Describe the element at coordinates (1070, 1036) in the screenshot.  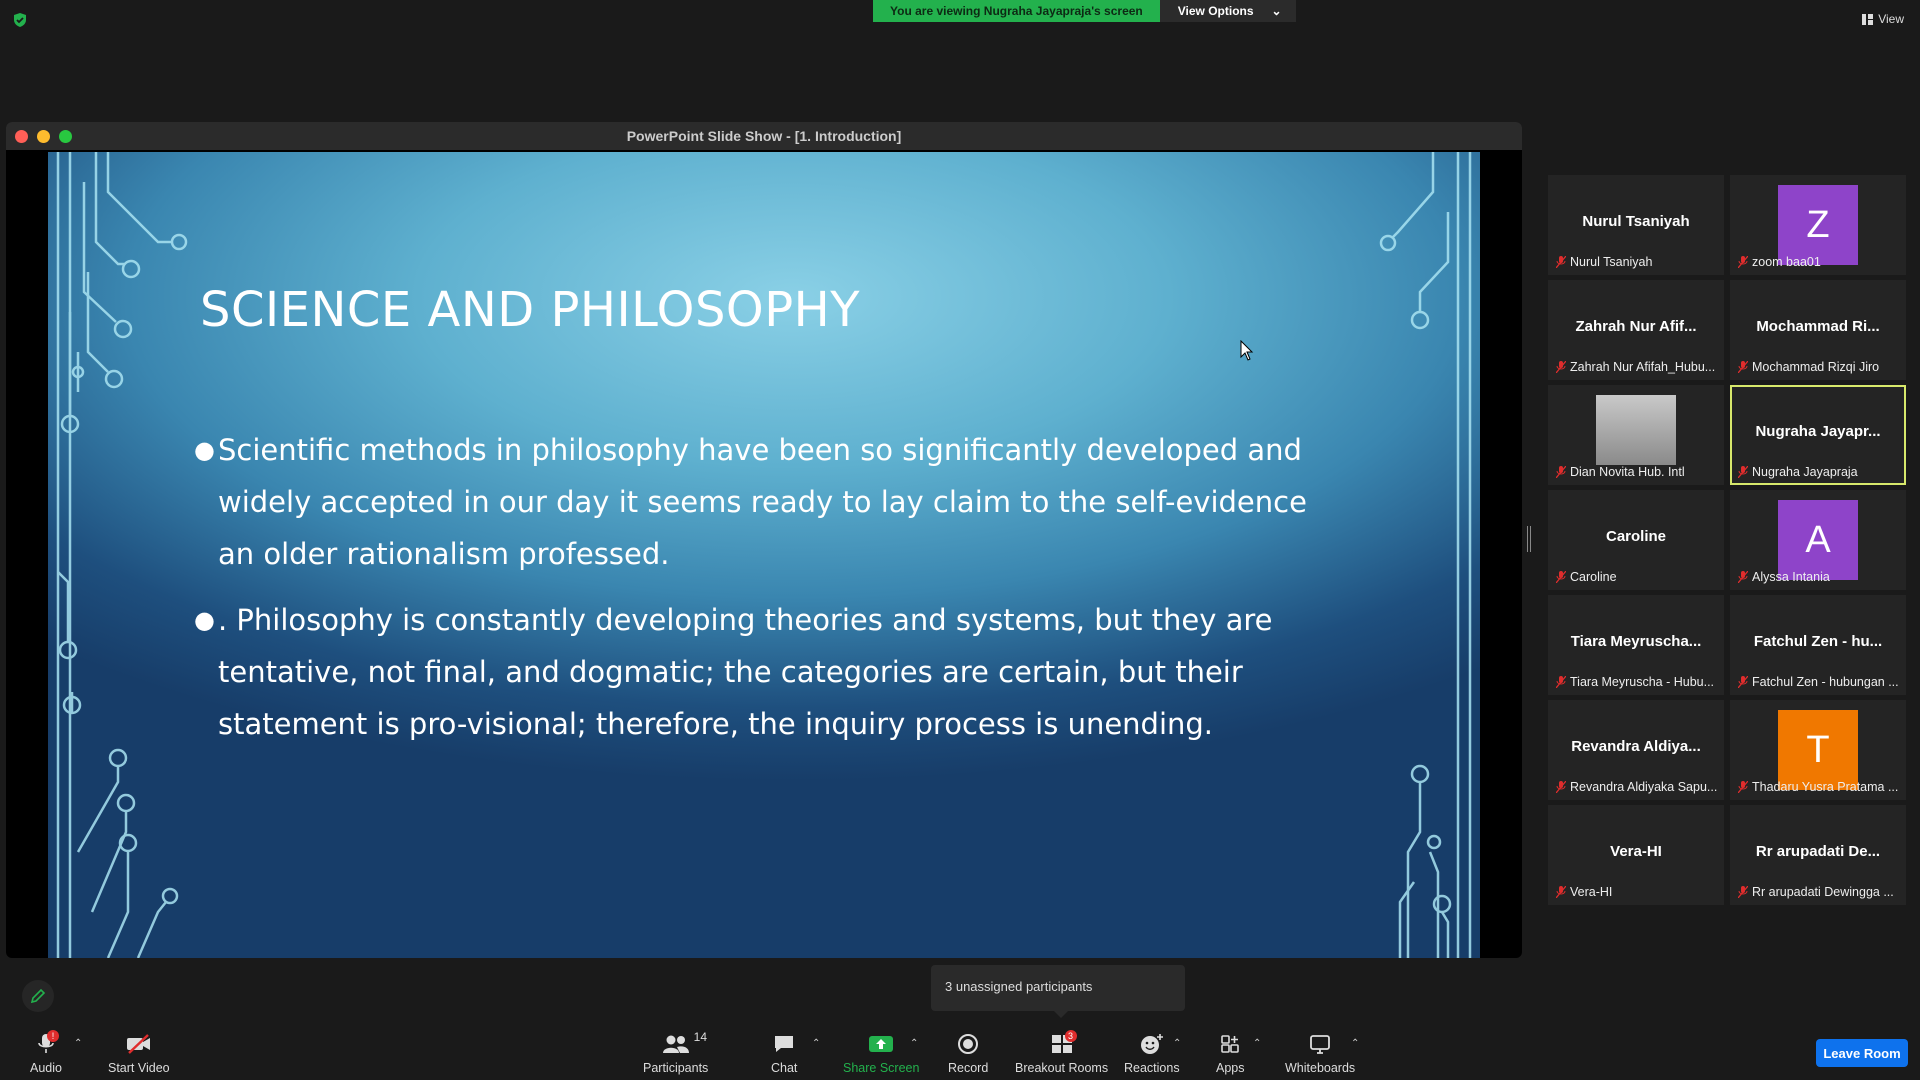
I see `breakout-badge: 3` at that location.